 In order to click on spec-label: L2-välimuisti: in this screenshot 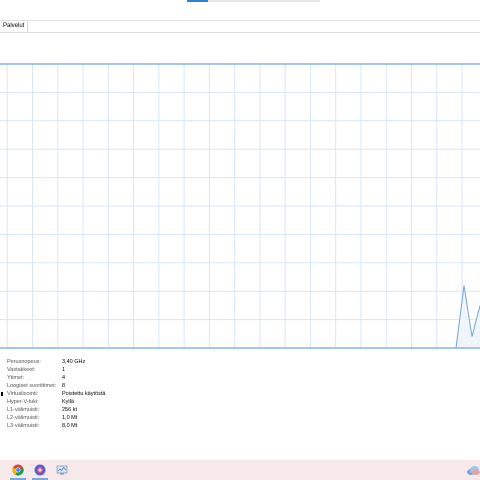, I will do `click(23, 418)`.